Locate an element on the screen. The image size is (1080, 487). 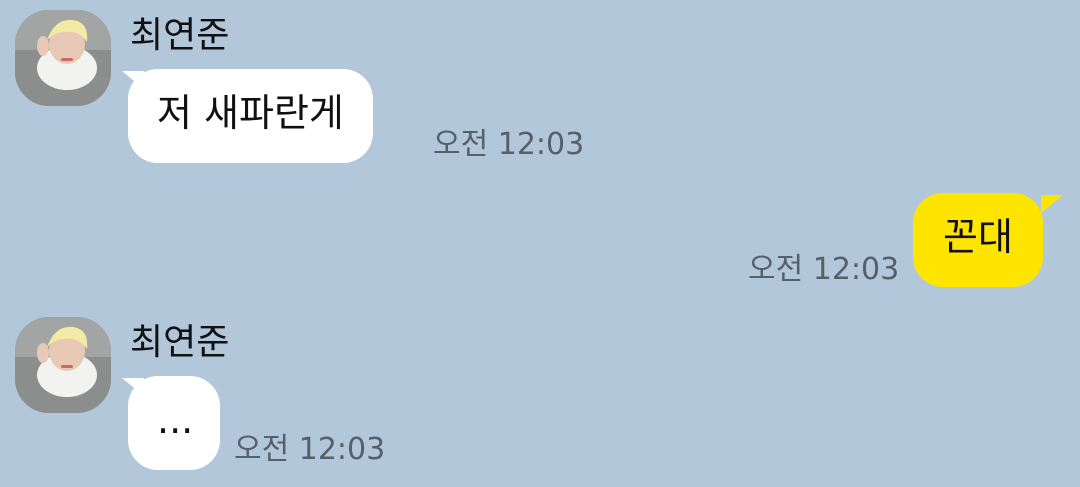
message-bubble: 꼰대 is located at coordinates (978, 240).